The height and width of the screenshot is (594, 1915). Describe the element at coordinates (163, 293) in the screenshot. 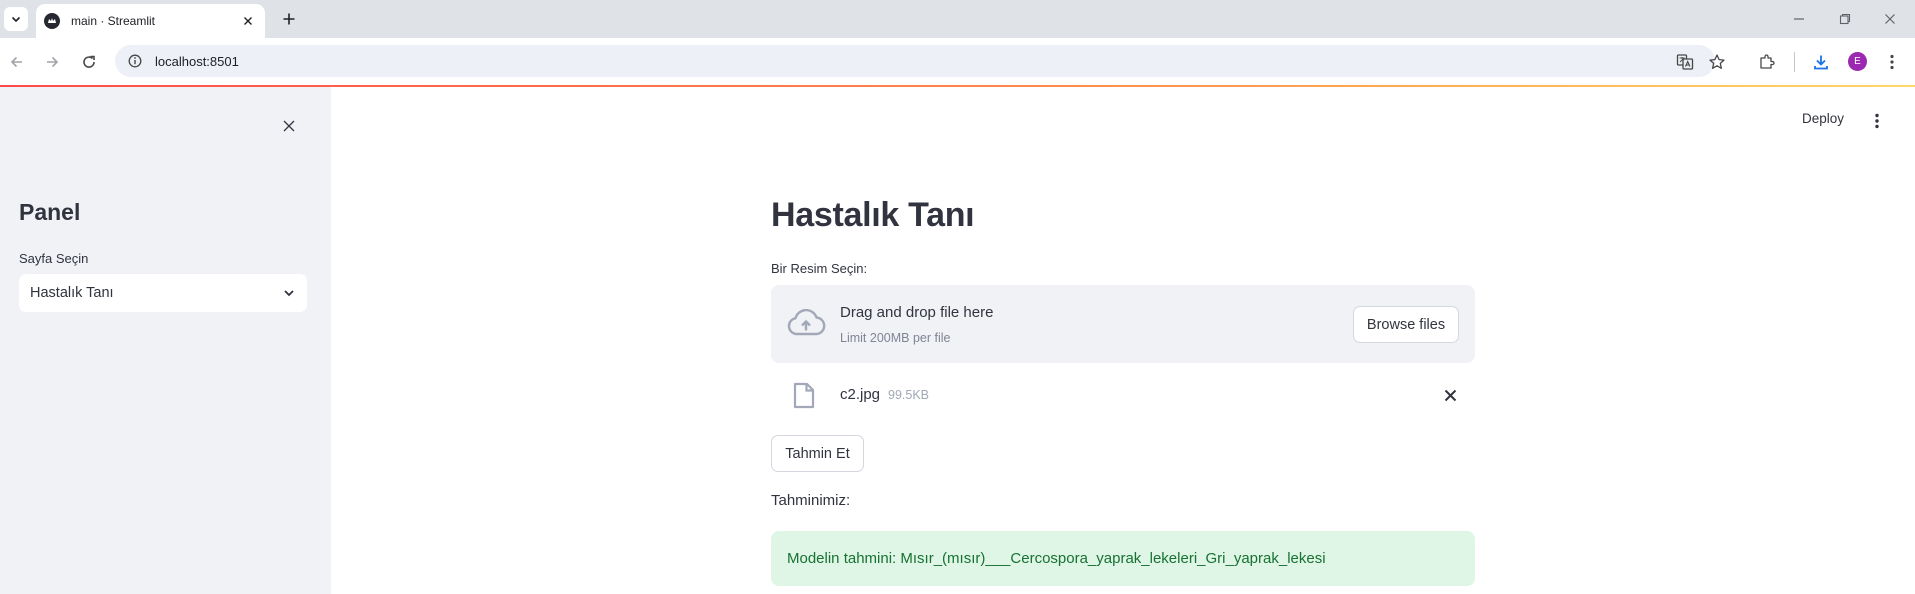

I see `page-select: Hastalık Tanı` at that location.